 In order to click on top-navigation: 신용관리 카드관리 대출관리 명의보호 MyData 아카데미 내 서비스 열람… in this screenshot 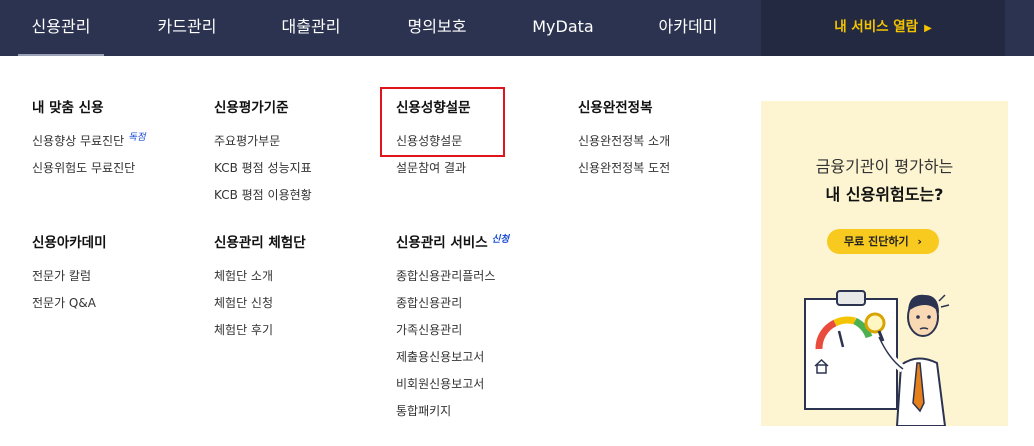, I will do `click(517, 28)`.